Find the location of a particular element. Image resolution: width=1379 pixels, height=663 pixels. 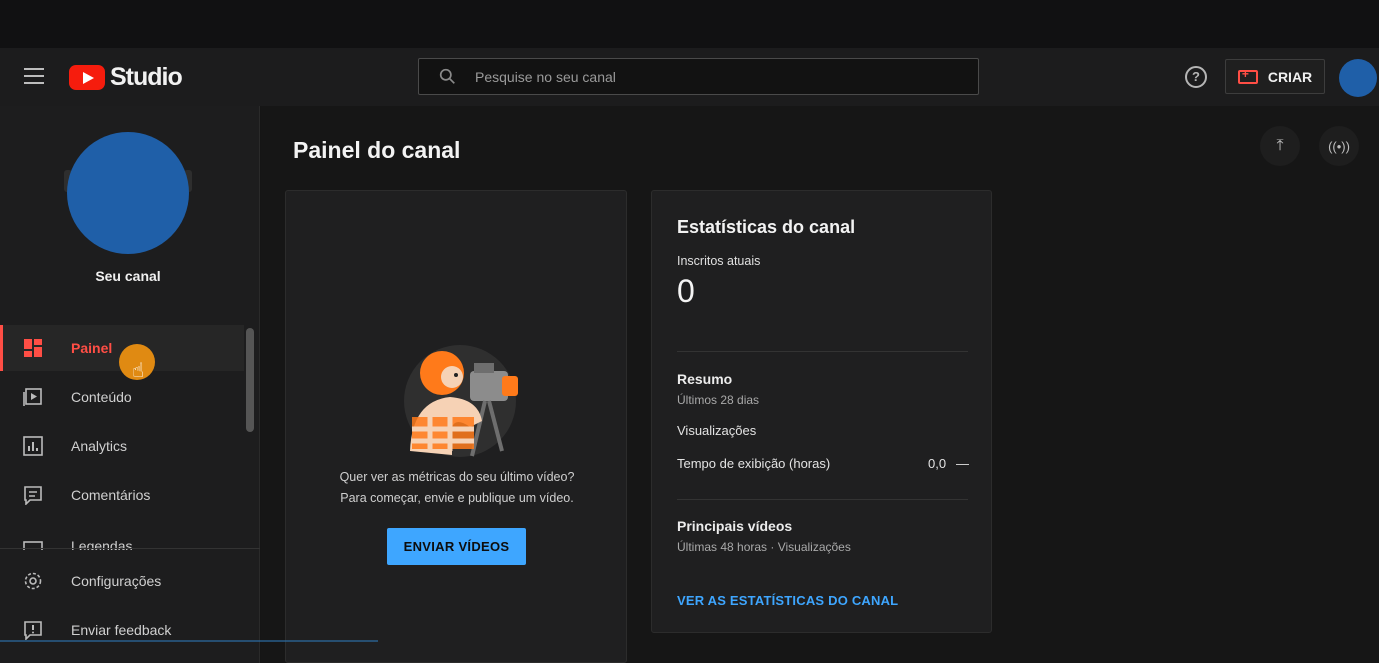

create-label: CRIAR is located at coordinates (1290, 76).